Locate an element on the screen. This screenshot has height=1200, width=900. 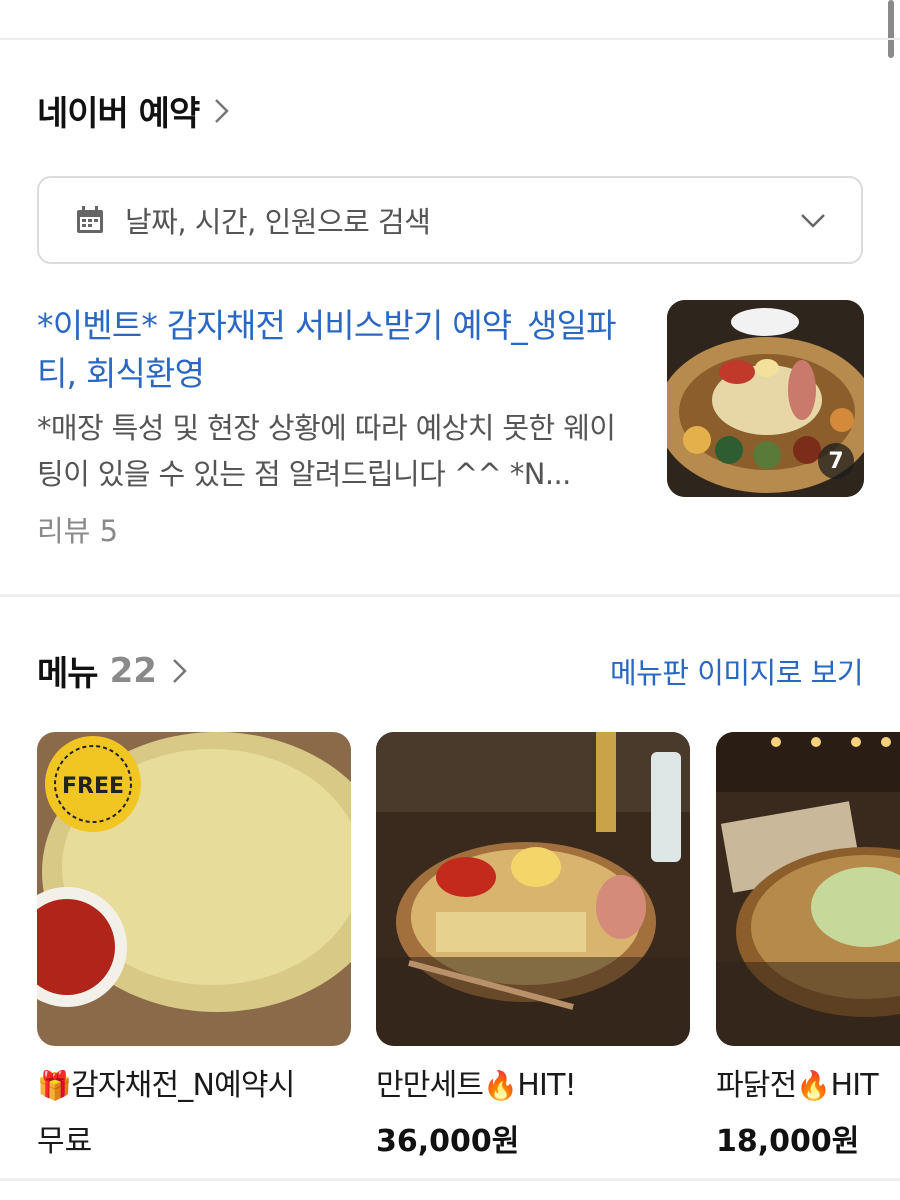
menu-item-name: 만만세트🔥HIT! is located at coordinates (533, 1086).